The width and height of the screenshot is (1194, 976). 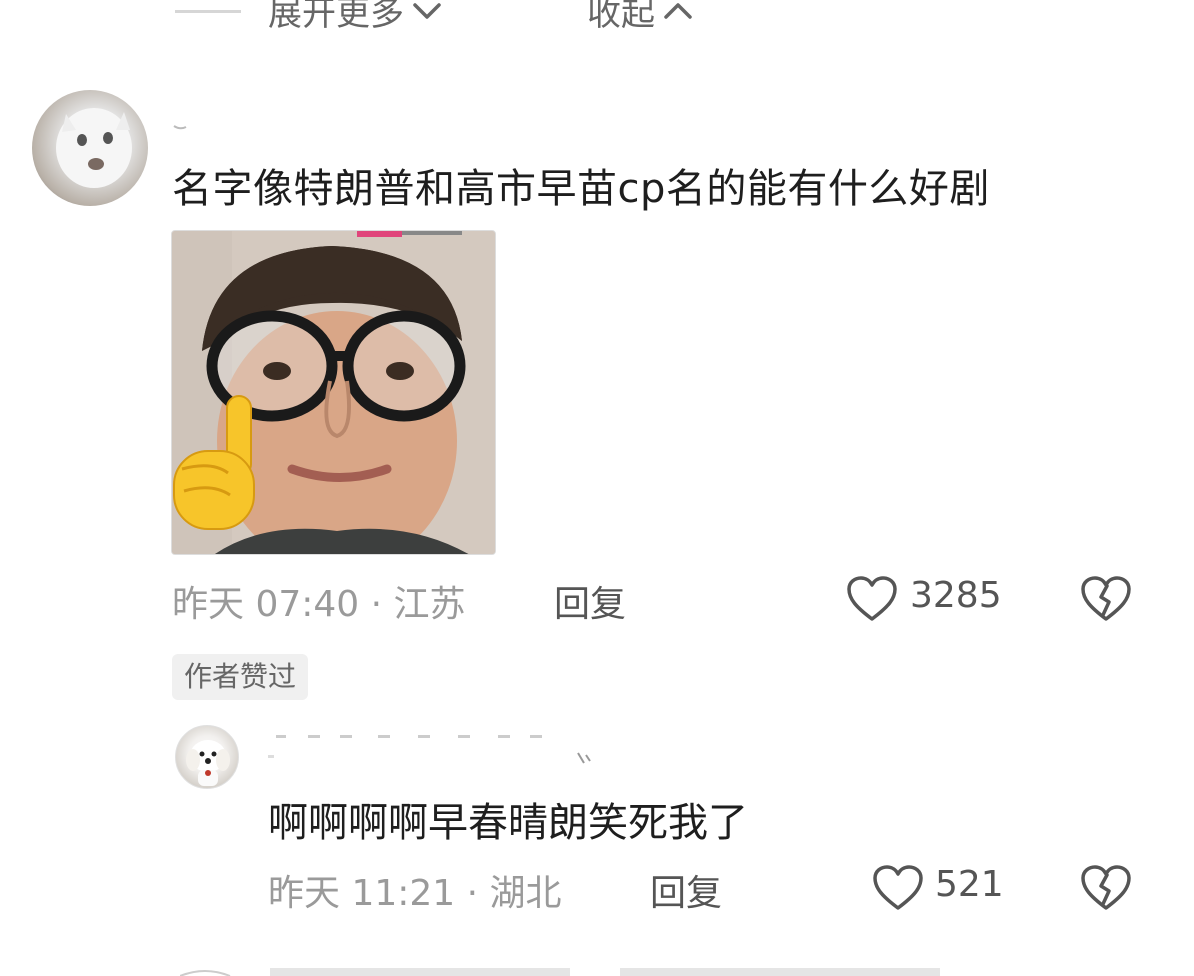 I want to click on comment-image, so click(x=333, y=392).